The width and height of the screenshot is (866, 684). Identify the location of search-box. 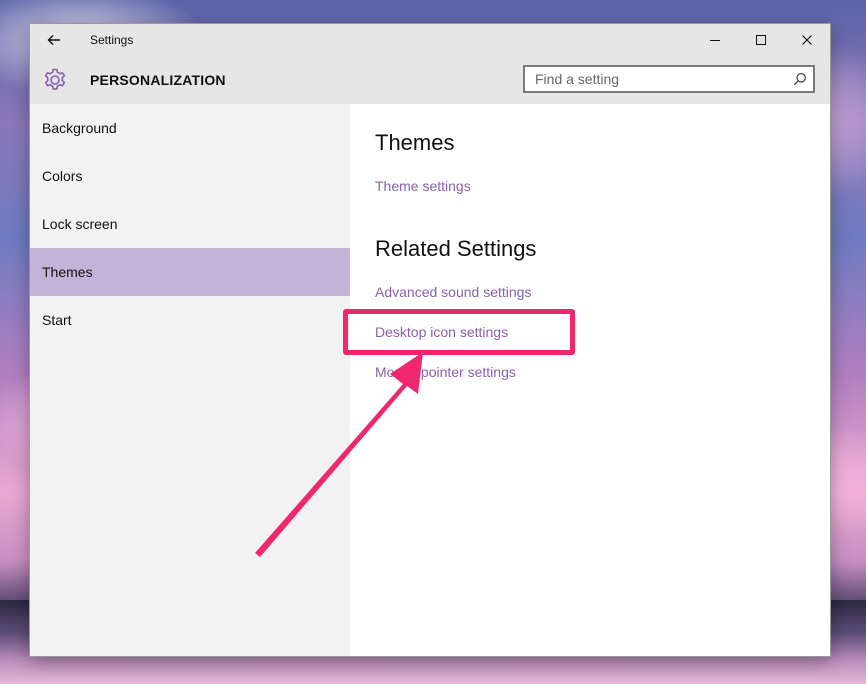
(669, 79).